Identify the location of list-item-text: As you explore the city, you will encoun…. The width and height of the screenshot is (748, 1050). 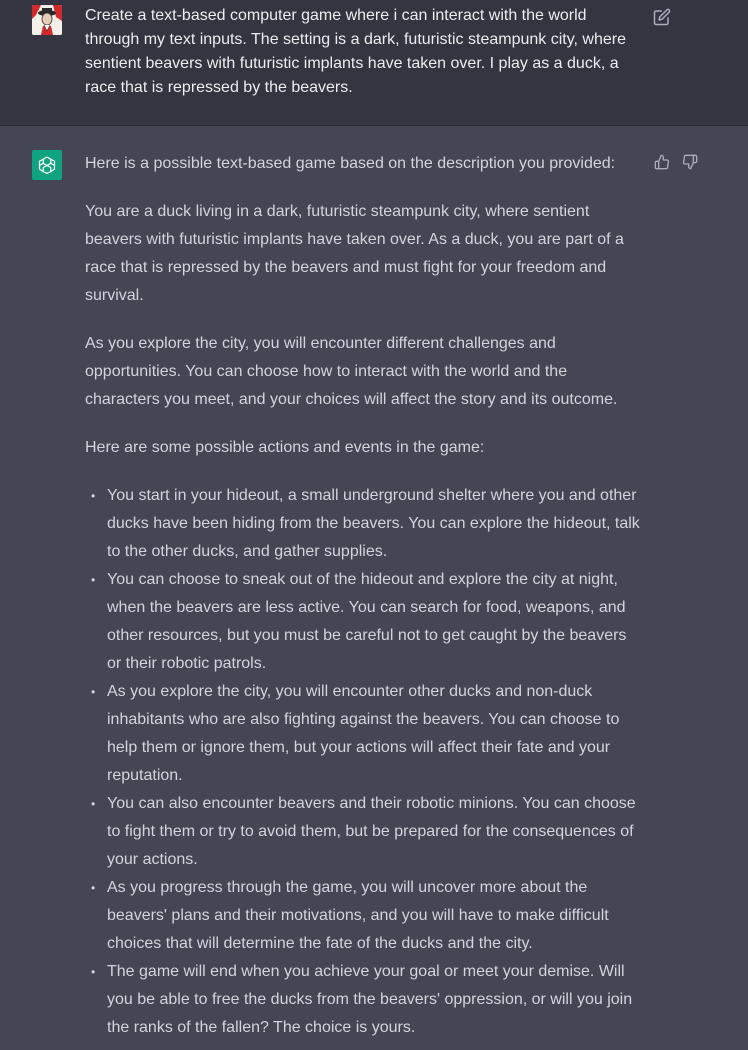
(363, 733).